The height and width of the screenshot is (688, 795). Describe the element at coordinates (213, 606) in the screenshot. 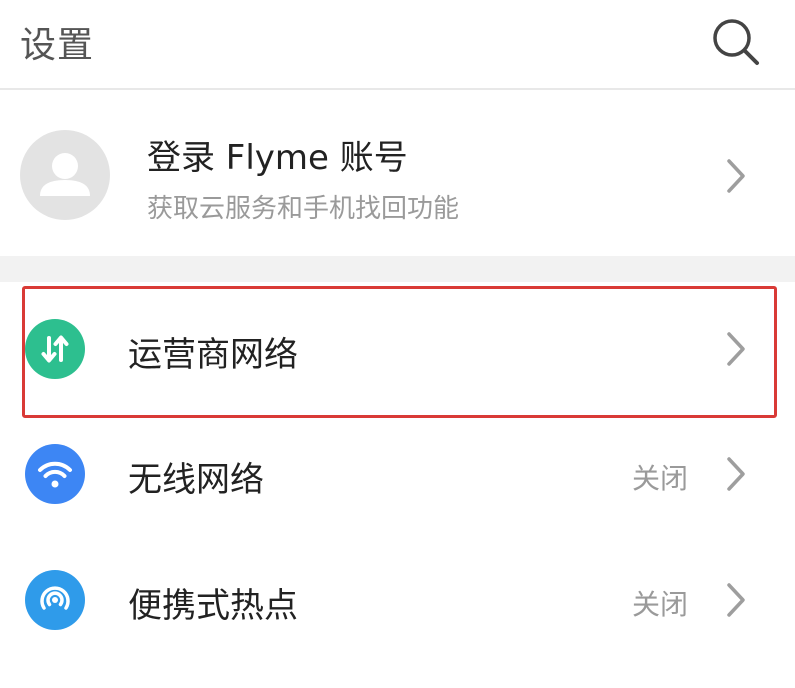

I see `settings-item-label: 便携式热点` at that location.